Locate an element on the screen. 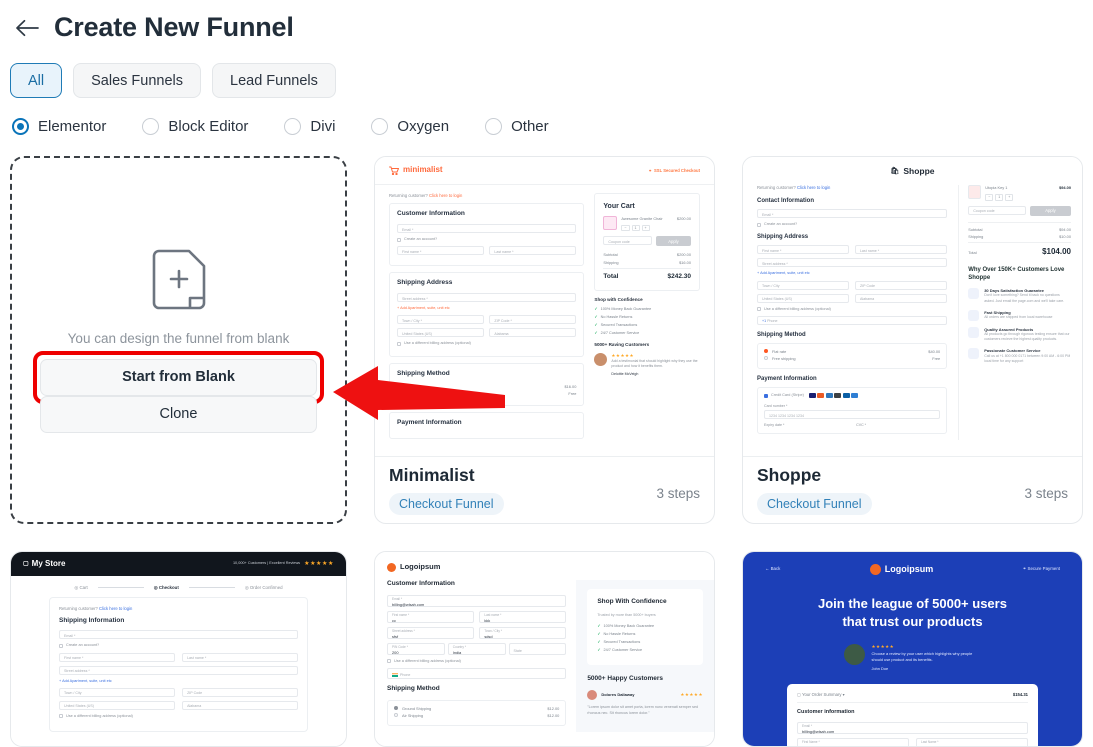  radio-divi: Divi is located at coordinates (309, 126).